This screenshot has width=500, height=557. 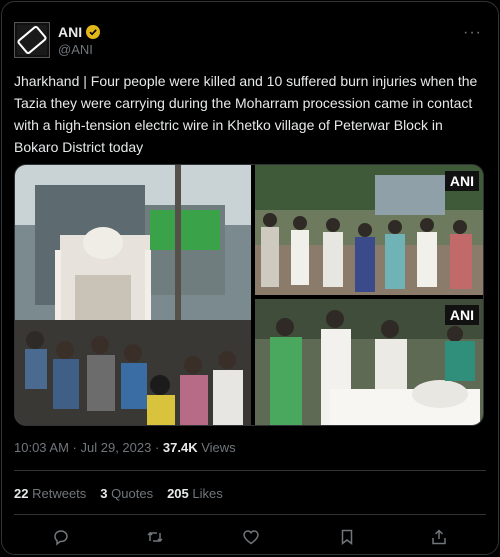 I want to click on tweet-meta: 10:03 AM · Jul 29, 2023 · 37.4K Views, so click(x=125, y=447).